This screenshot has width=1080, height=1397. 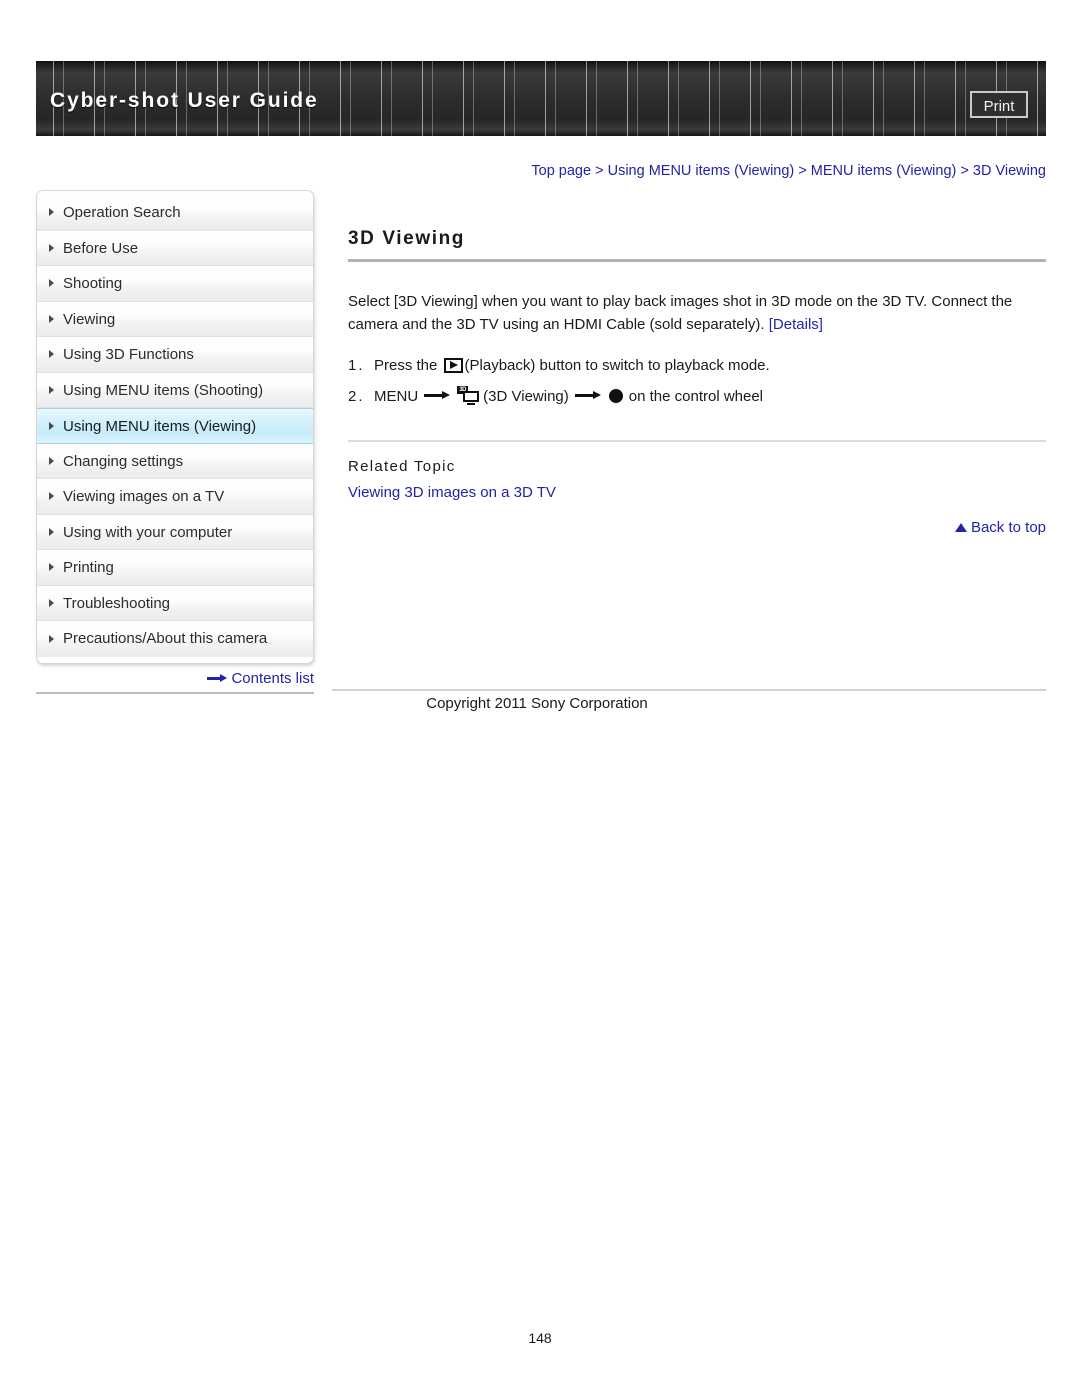 What do you see at coordinates (356, 365) in the screenshot?
I see `step-number: 1.` at bounding box center [356, 365].